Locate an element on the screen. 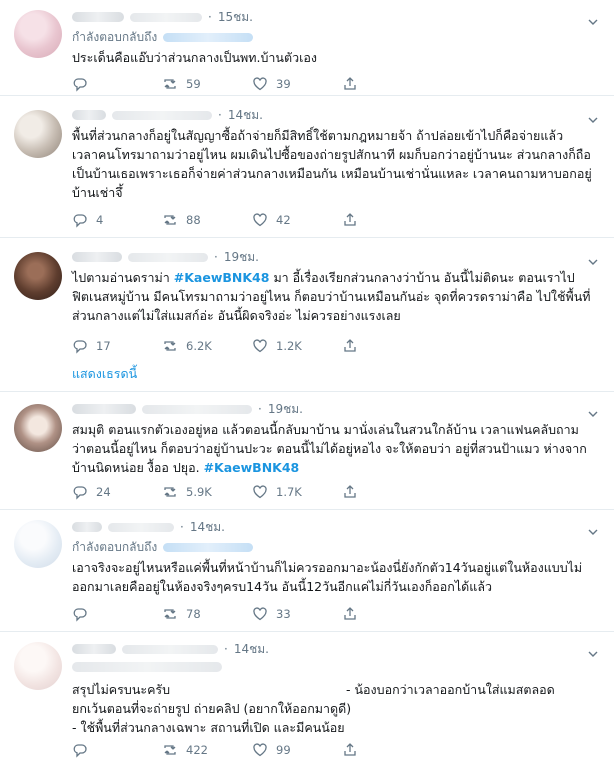  like-button: 39 is located at coordinates (297, 84).